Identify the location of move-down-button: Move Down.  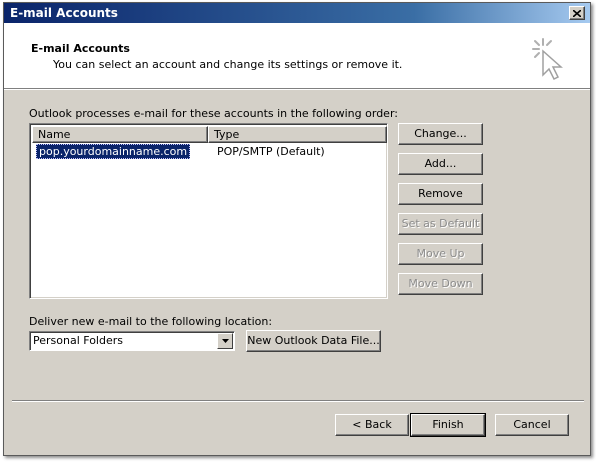
(440, 284).